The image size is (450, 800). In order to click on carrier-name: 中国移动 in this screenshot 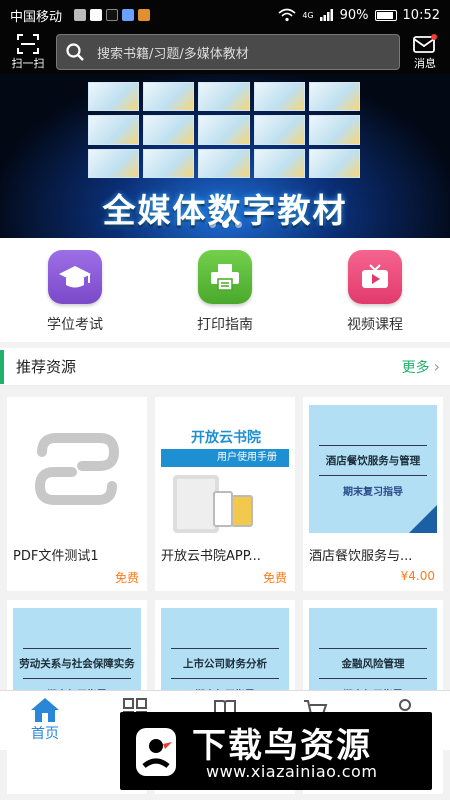, I will do `click(36, 17)`.